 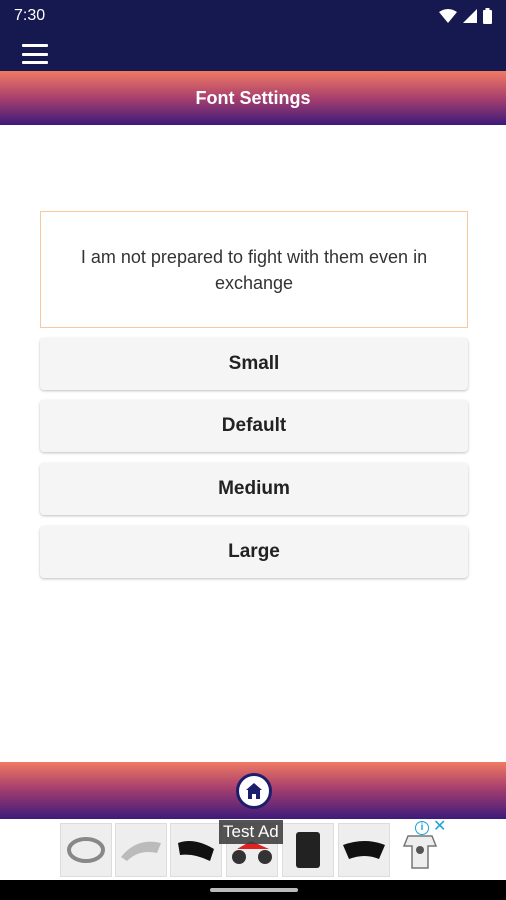 I want to click on home-icon, so click(x=254, y=791).